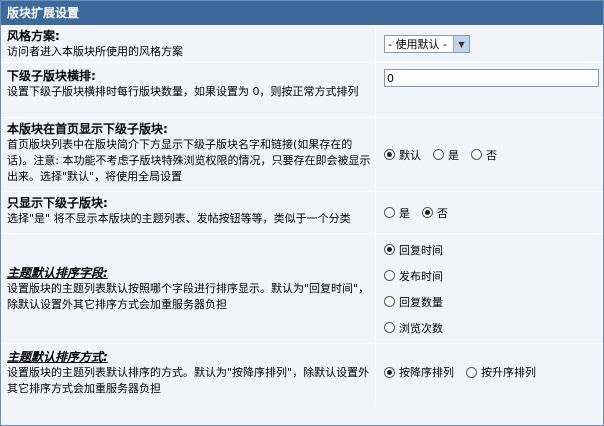 This screenshot has width=604, height=426. I want to click on sub-forum-columns-desc: 设置下级子版块横排时每行版块数量，如果设置为 0，则按正常方式排列, so click(183, 91).